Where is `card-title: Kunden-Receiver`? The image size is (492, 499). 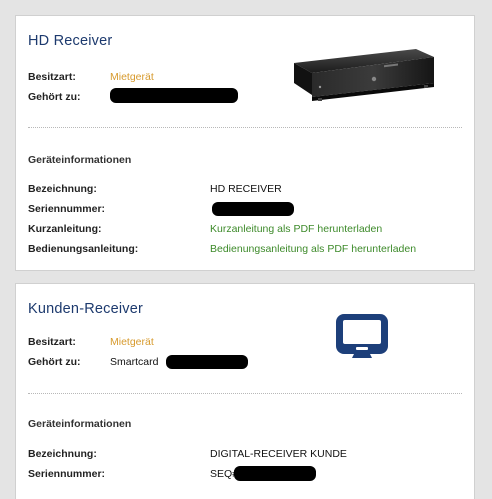
card-title: Kunden-Receiver is located at coordinates (86, 309).